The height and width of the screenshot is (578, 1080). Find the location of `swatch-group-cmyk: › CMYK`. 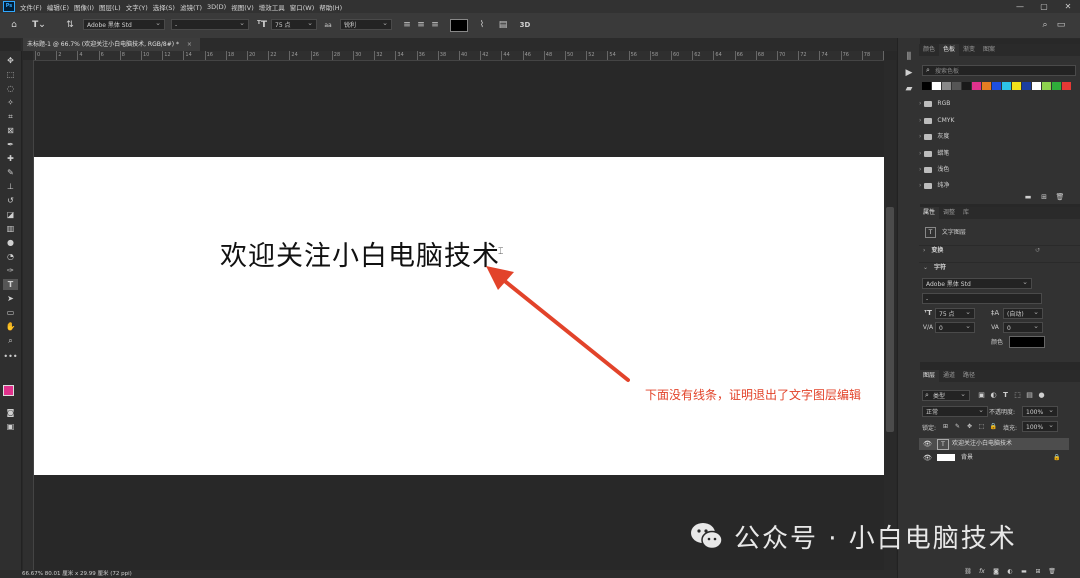

swatch-group-cmyk: › CMYK is located at coordinates (999, 121).